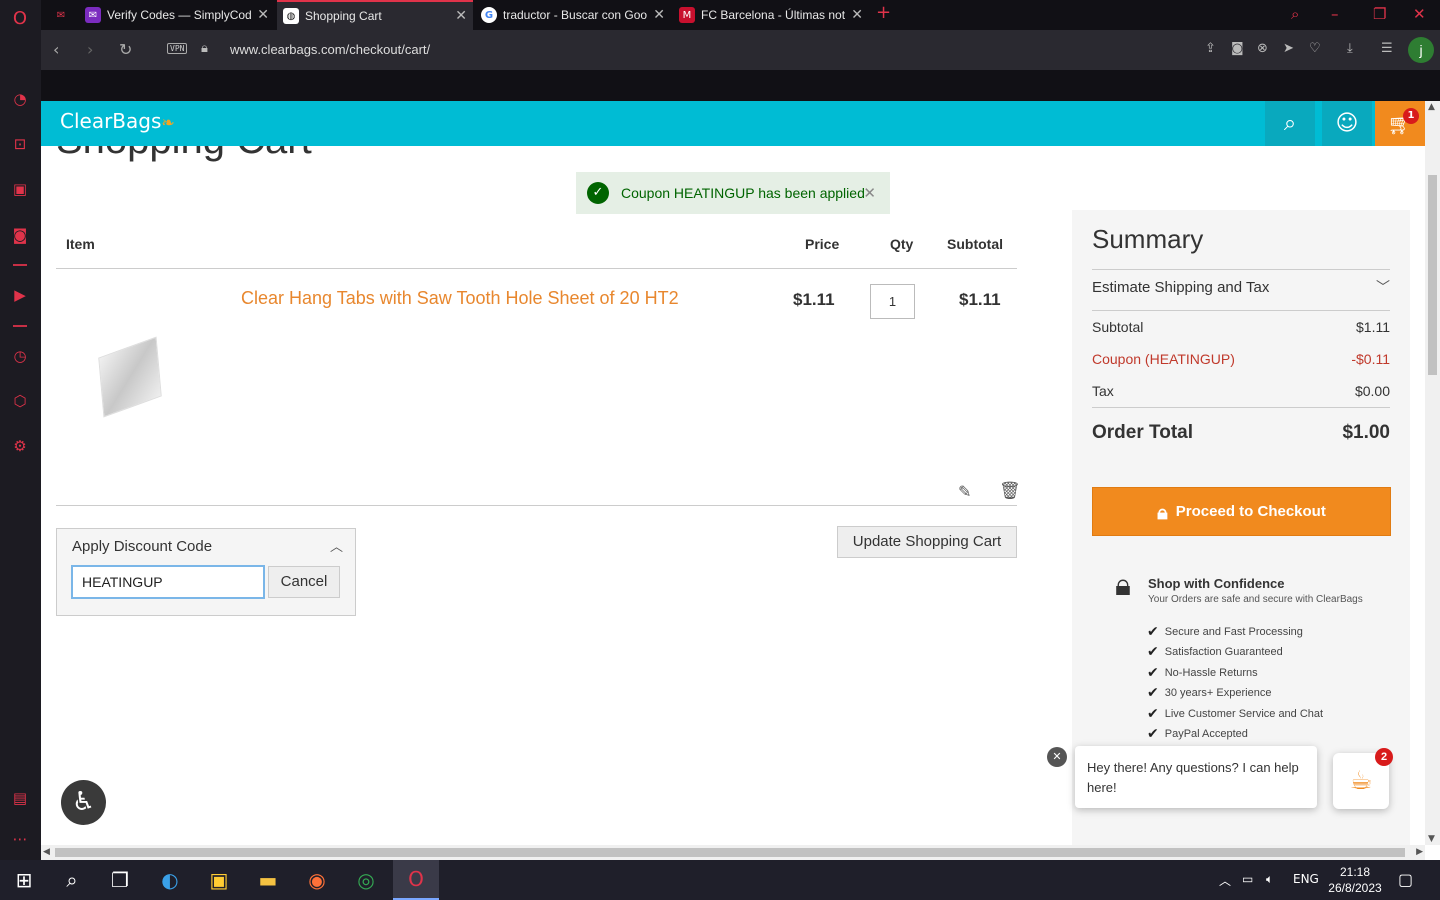 The image size is (1440, 900). I want to click on edit-item-icon: ✎, so click(964, 491).